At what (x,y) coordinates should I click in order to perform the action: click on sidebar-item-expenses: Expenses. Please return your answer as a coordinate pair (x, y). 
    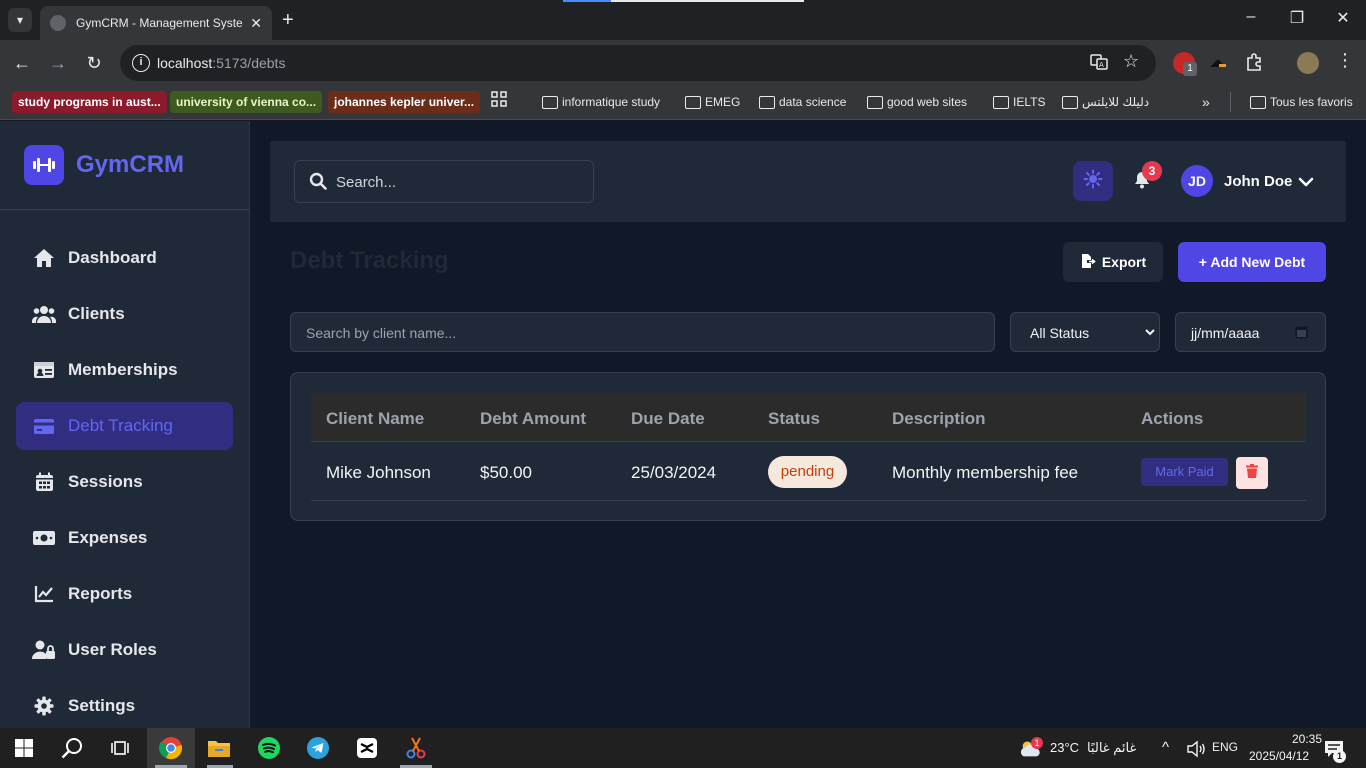
    Looking at the image, I should click on (124, 538).